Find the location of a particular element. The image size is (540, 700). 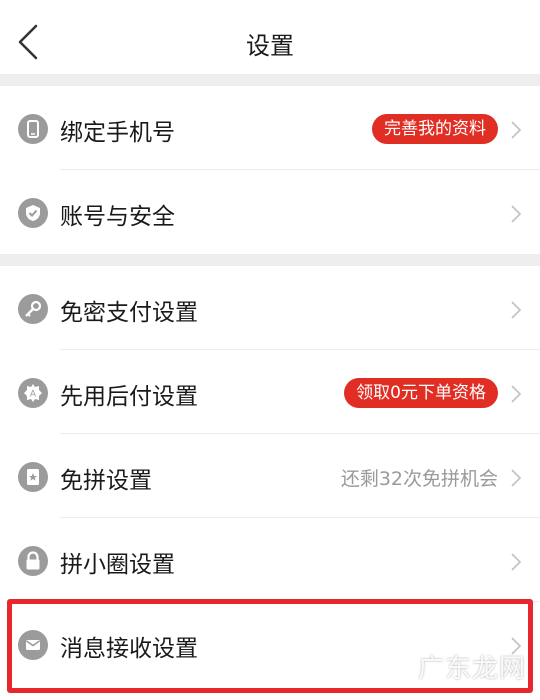

settings-item-label: 绑定手机号 is located at coordinates (117, 133).